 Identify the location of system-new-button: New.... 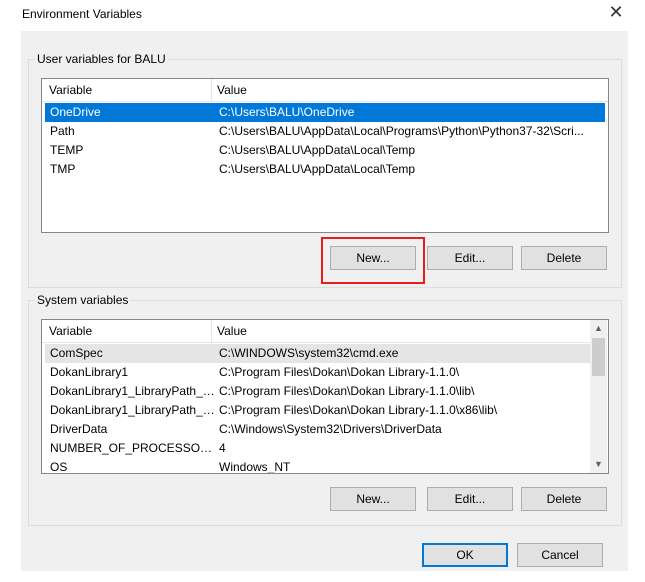
(373, 499).